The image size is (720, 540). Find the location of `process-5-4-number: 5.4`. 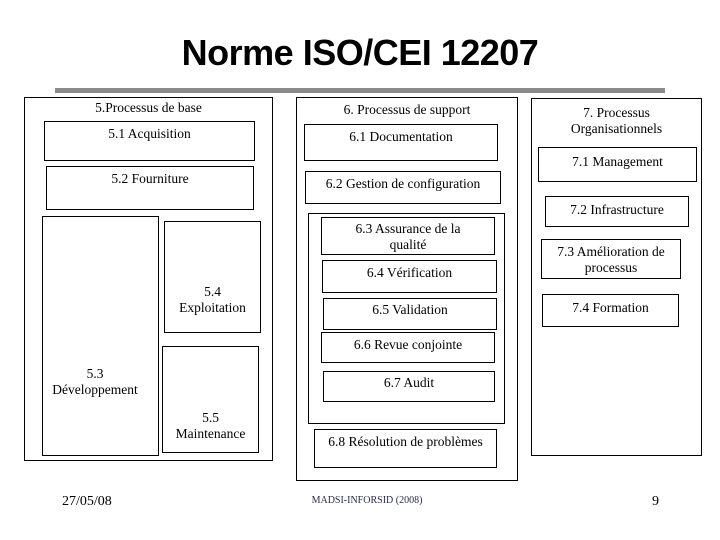

process-5-4-number: 5.4 is located at coordinates (212, 291).